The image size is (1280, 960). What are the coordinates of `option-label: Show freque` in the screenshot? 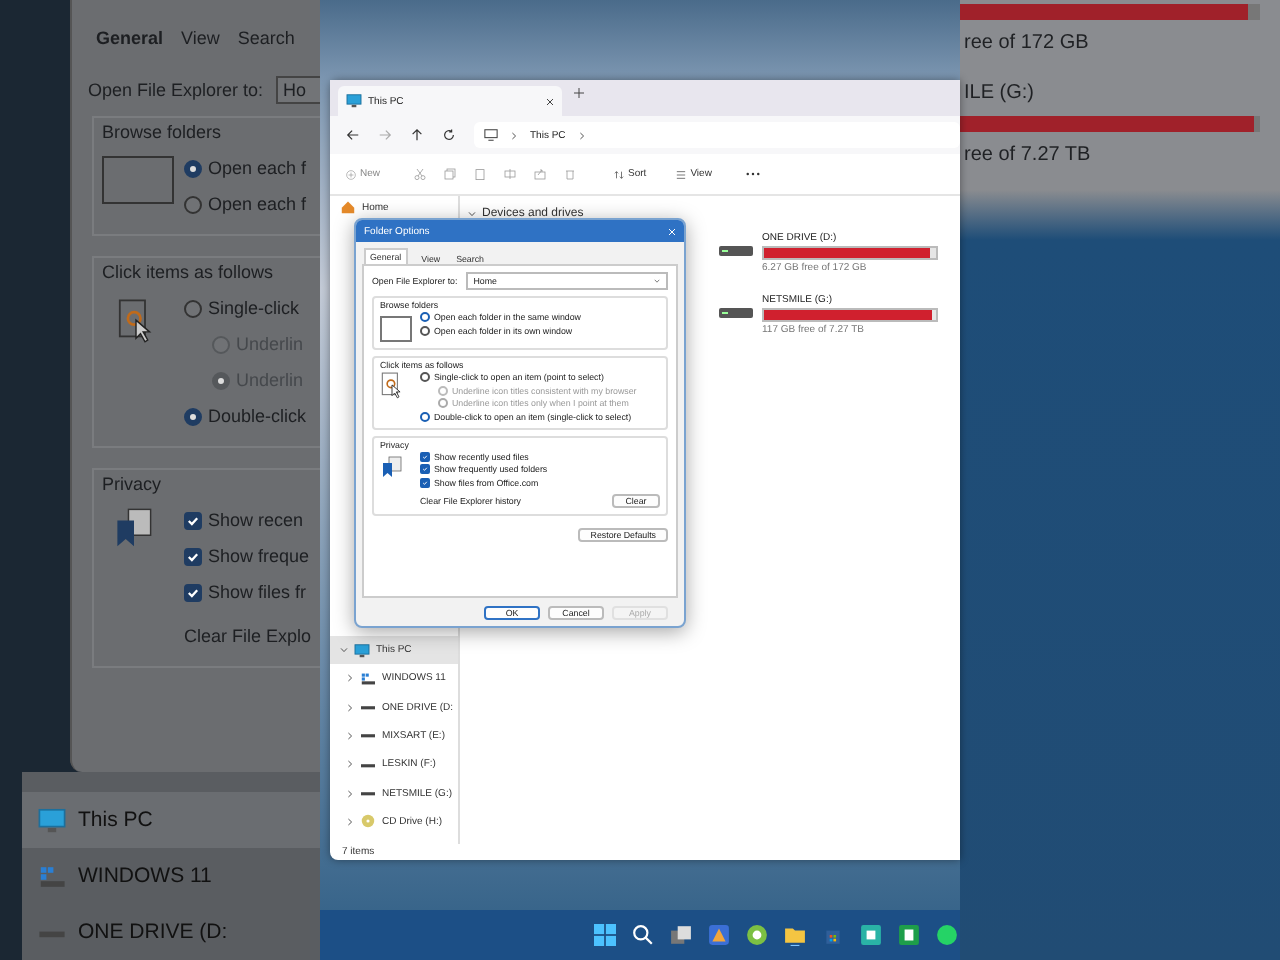 It's located at (259, 556).